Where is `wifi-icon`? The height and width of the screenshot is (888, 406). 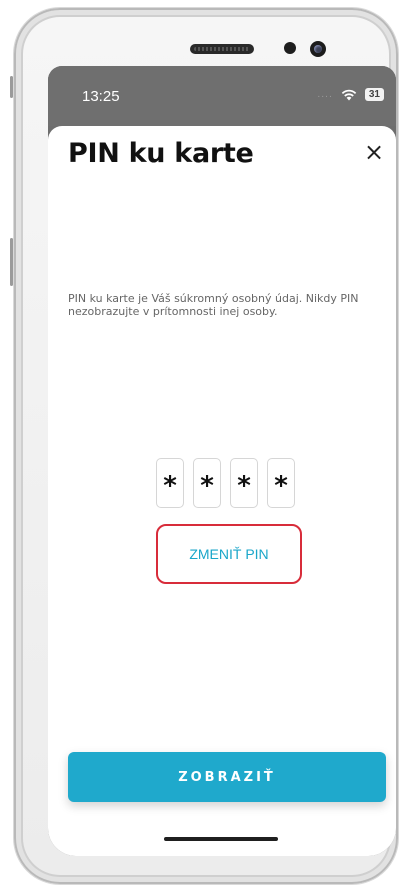 wifi-icon is located at coordinates (349, 95).